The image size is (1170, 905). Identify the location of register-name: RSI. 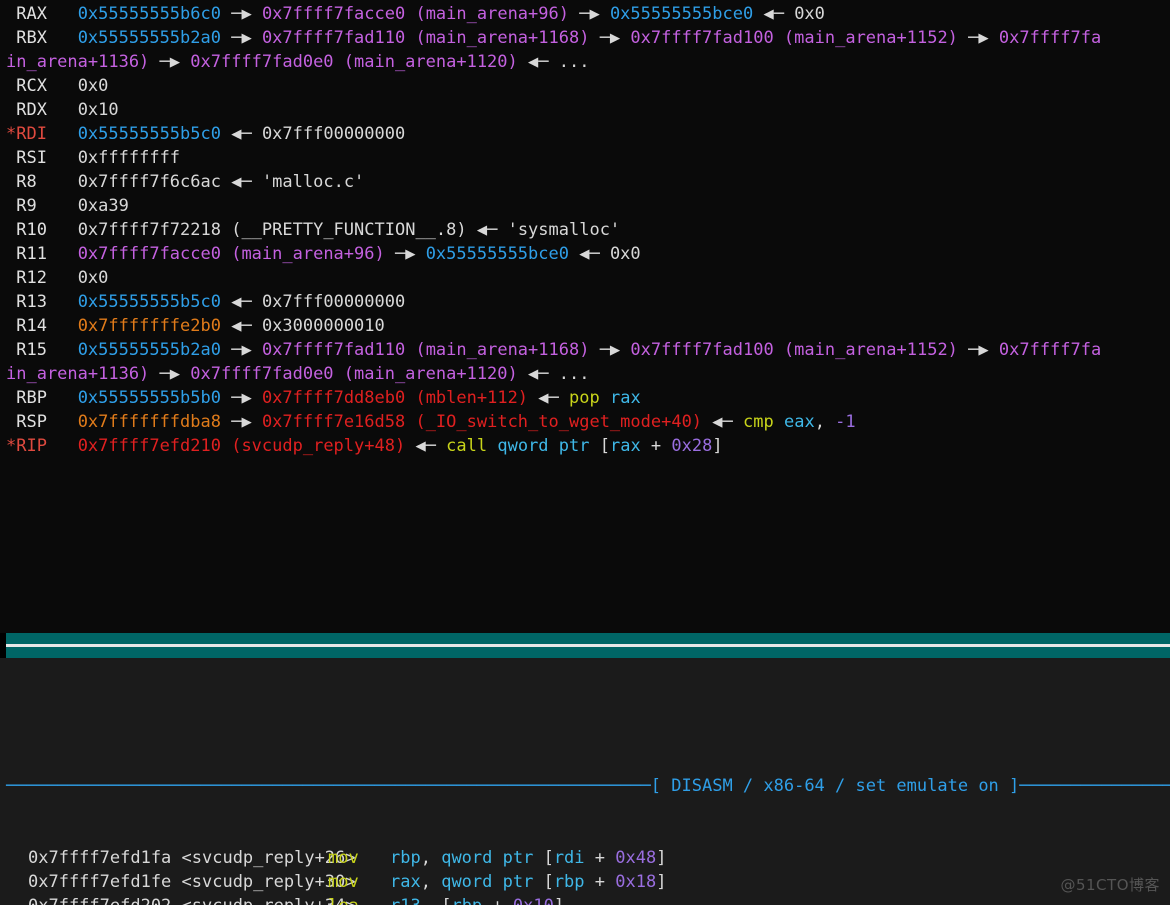
(37, 158).